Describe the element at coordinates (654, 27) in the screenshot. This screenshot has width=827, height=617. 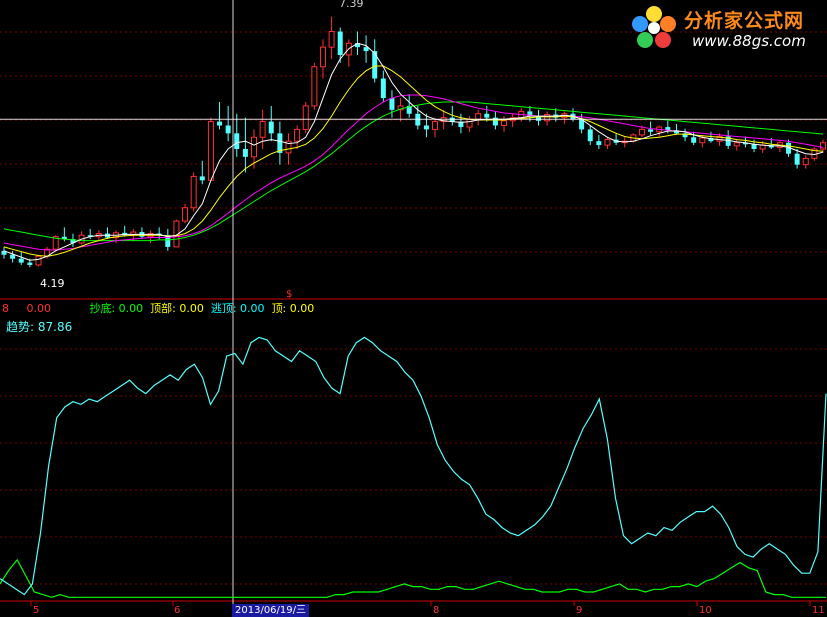
I see `flower-logo-icon` at that location.